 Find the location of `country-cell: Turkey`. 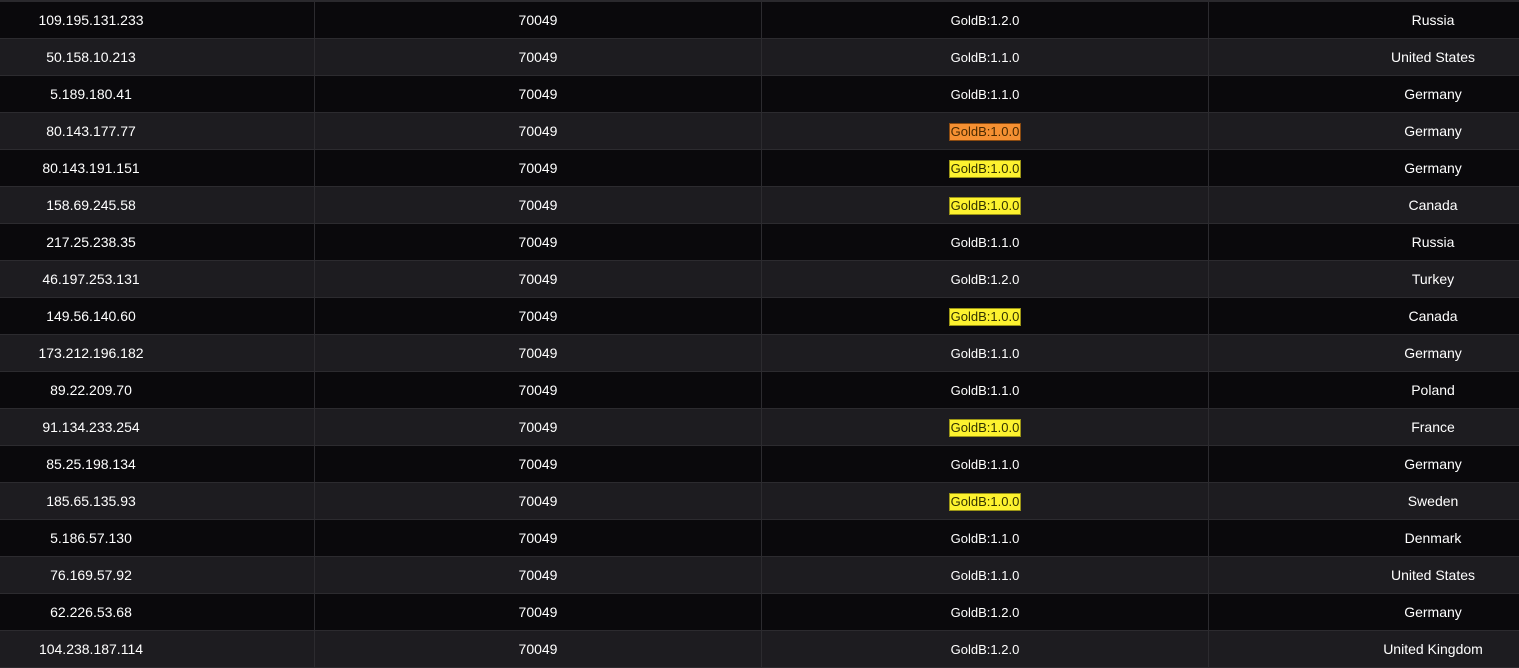

country-cell: Turkey is located at coordinates (1433, 279).